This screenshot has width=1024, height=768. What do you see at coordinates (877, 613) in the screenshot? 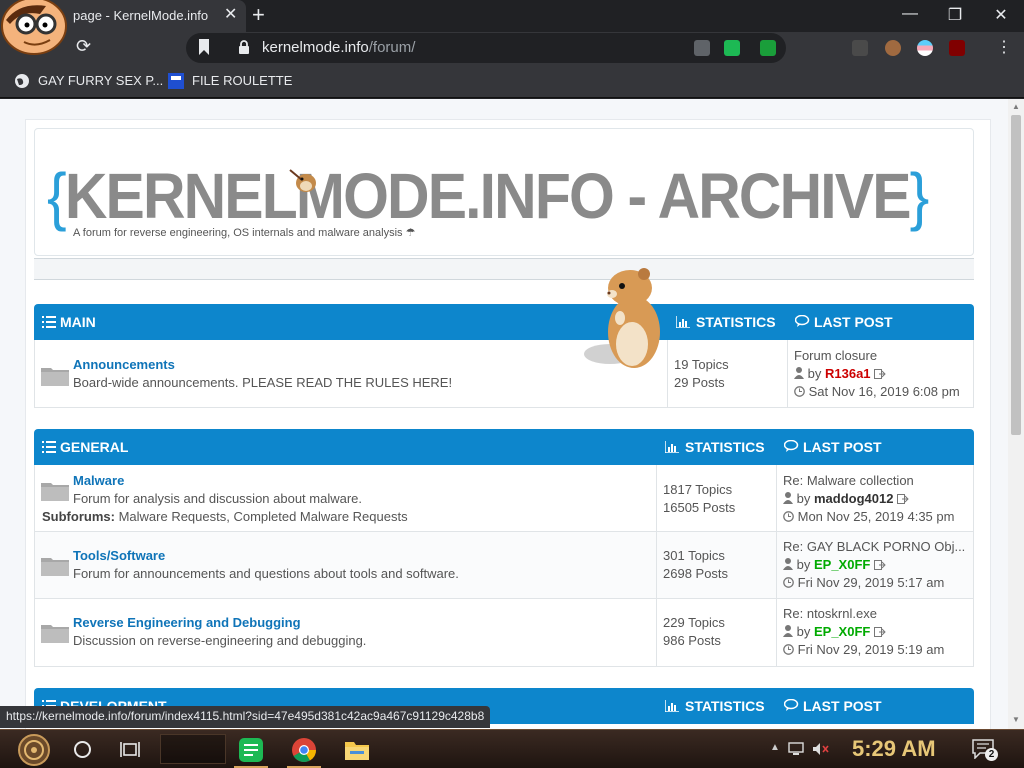
I see `last-post-title: Re: ntoskrnl.exe` at bounding box center [877, 613].